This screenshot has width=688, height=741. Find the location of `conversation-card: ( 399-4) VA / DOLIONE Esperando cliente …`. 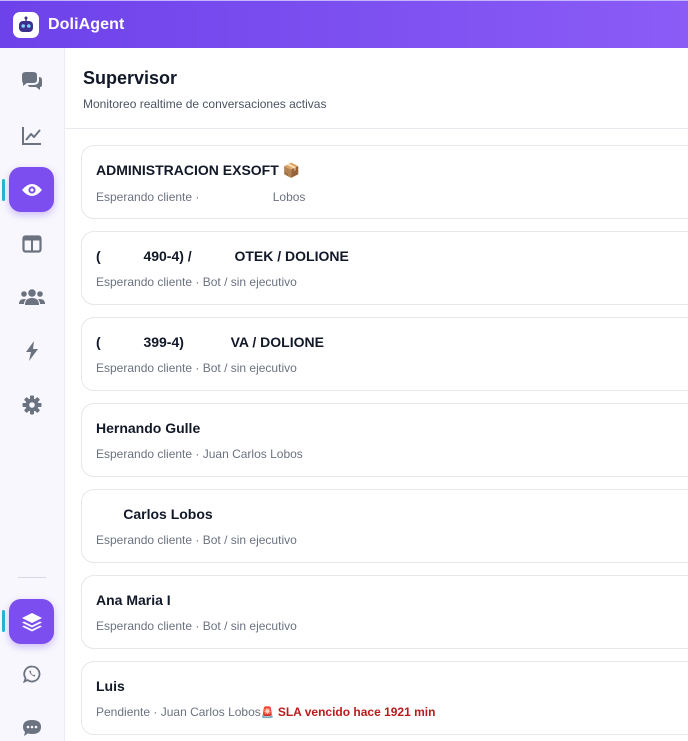

conversation-card: ( 399-4) VA / DOLIONE Esperando cliente … is located at coordinates (384, 354).